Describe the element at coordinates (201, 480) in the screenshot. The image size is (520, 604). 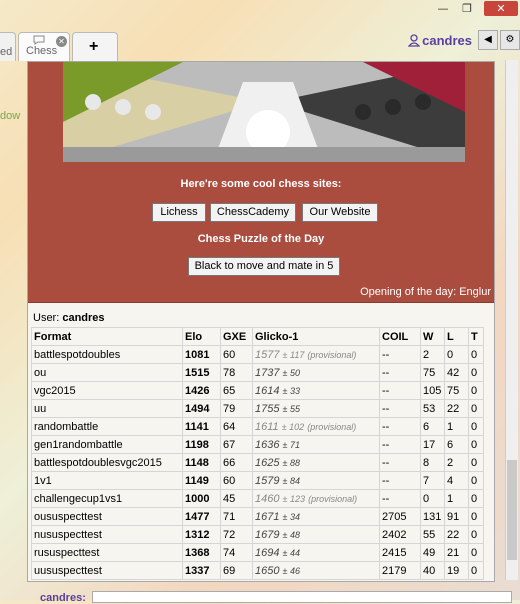
I see `cell-elo: 1149` at that location.